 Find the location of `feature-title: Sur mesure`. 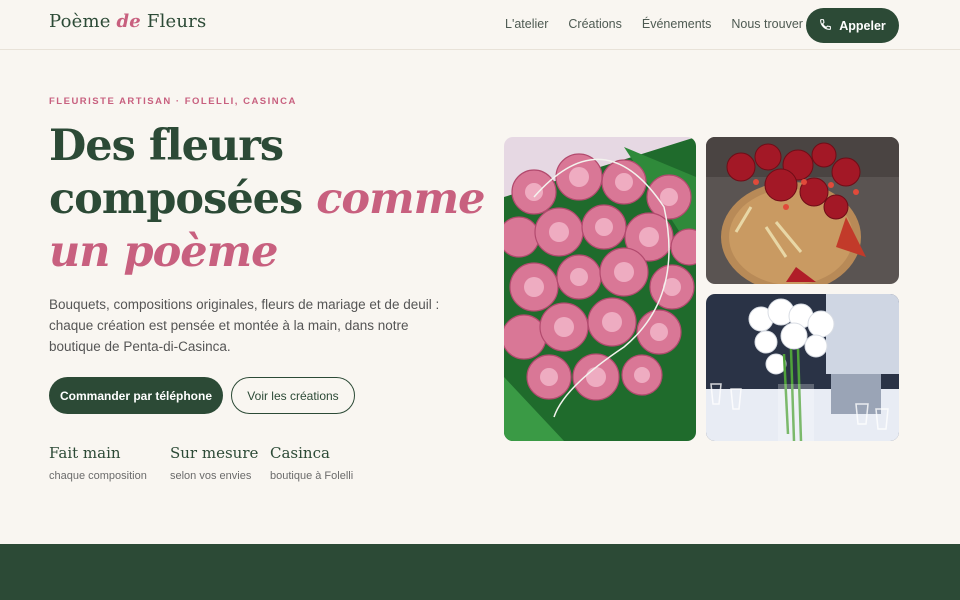

feature-title: Sur mesure is located at coordinates (214, 453).